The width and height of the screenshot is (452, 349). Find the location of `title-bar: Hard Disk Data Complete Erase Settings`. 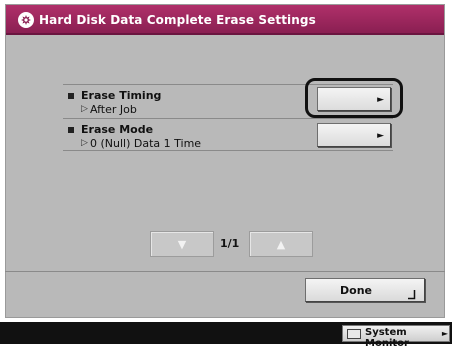

title-bar: Hard Disk Data Complete Erase Settings is located at coordinates (225, 20).